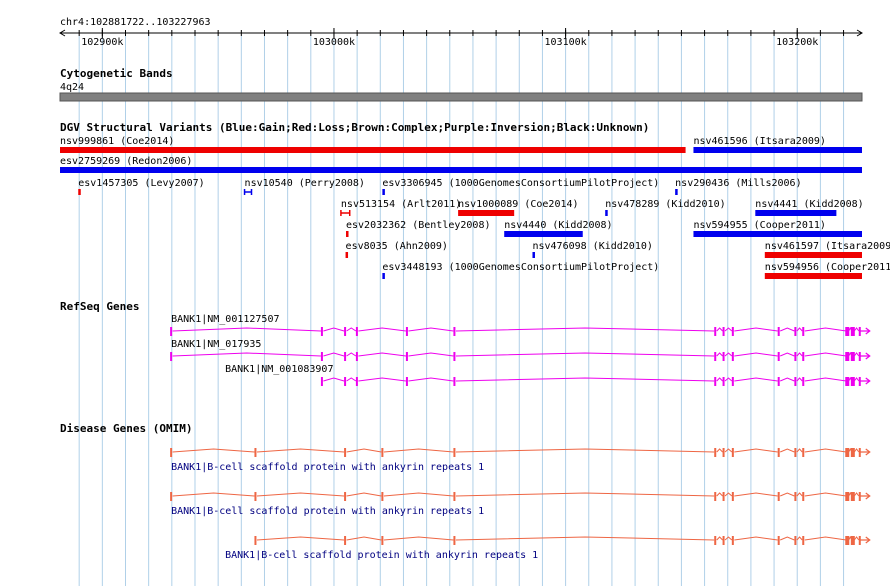 The height and width of the screenshot is (586, 890). Describe the element at coordinates (461, 84) in the screenshot. I see `cytoband-track: Cytogenetic Bands 4q24` at that location.